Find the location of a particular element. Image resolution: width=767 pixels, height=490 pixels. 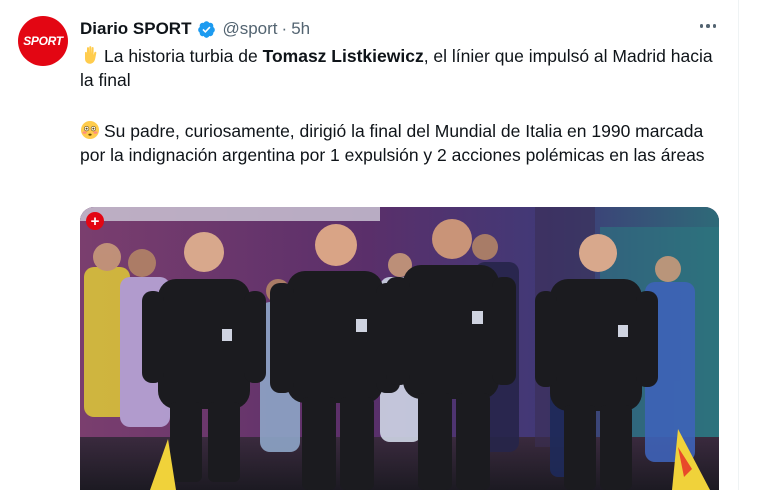

sport-logo: SPORT is located at coordinates (43, 41).